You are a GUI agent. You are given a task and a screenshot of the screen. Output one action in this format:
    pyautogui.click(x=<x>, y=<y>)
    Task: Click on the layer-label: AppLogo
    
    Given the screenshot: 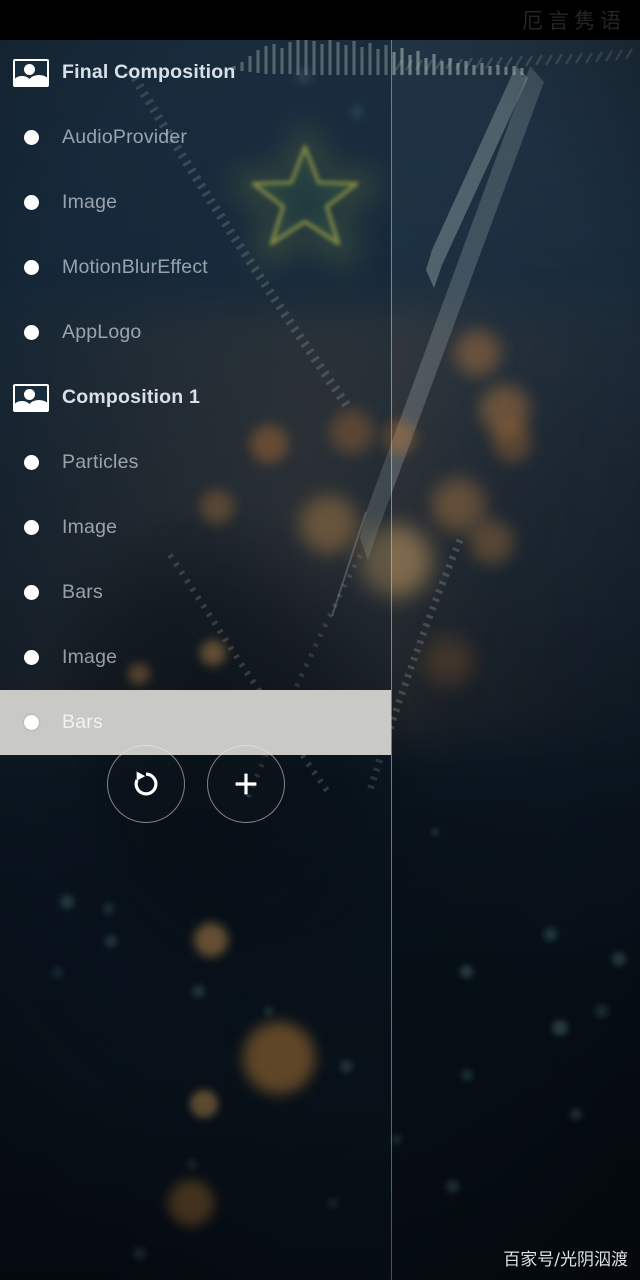 What is the action you would take?
    pyautogui.click(x=102, y=332)
    